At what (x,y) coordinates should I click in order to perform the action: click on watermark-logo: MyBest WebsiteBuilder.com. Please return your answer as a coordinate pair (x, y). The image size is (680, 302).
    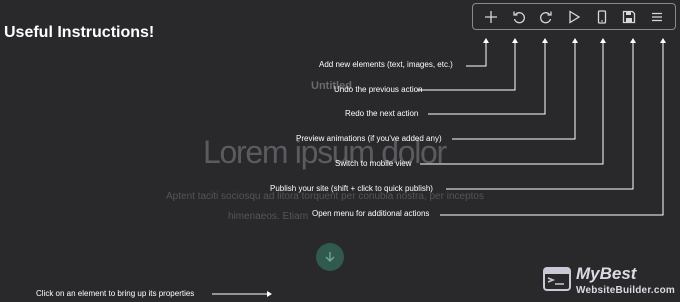
    Looking at the image, I should click on (608, 281).